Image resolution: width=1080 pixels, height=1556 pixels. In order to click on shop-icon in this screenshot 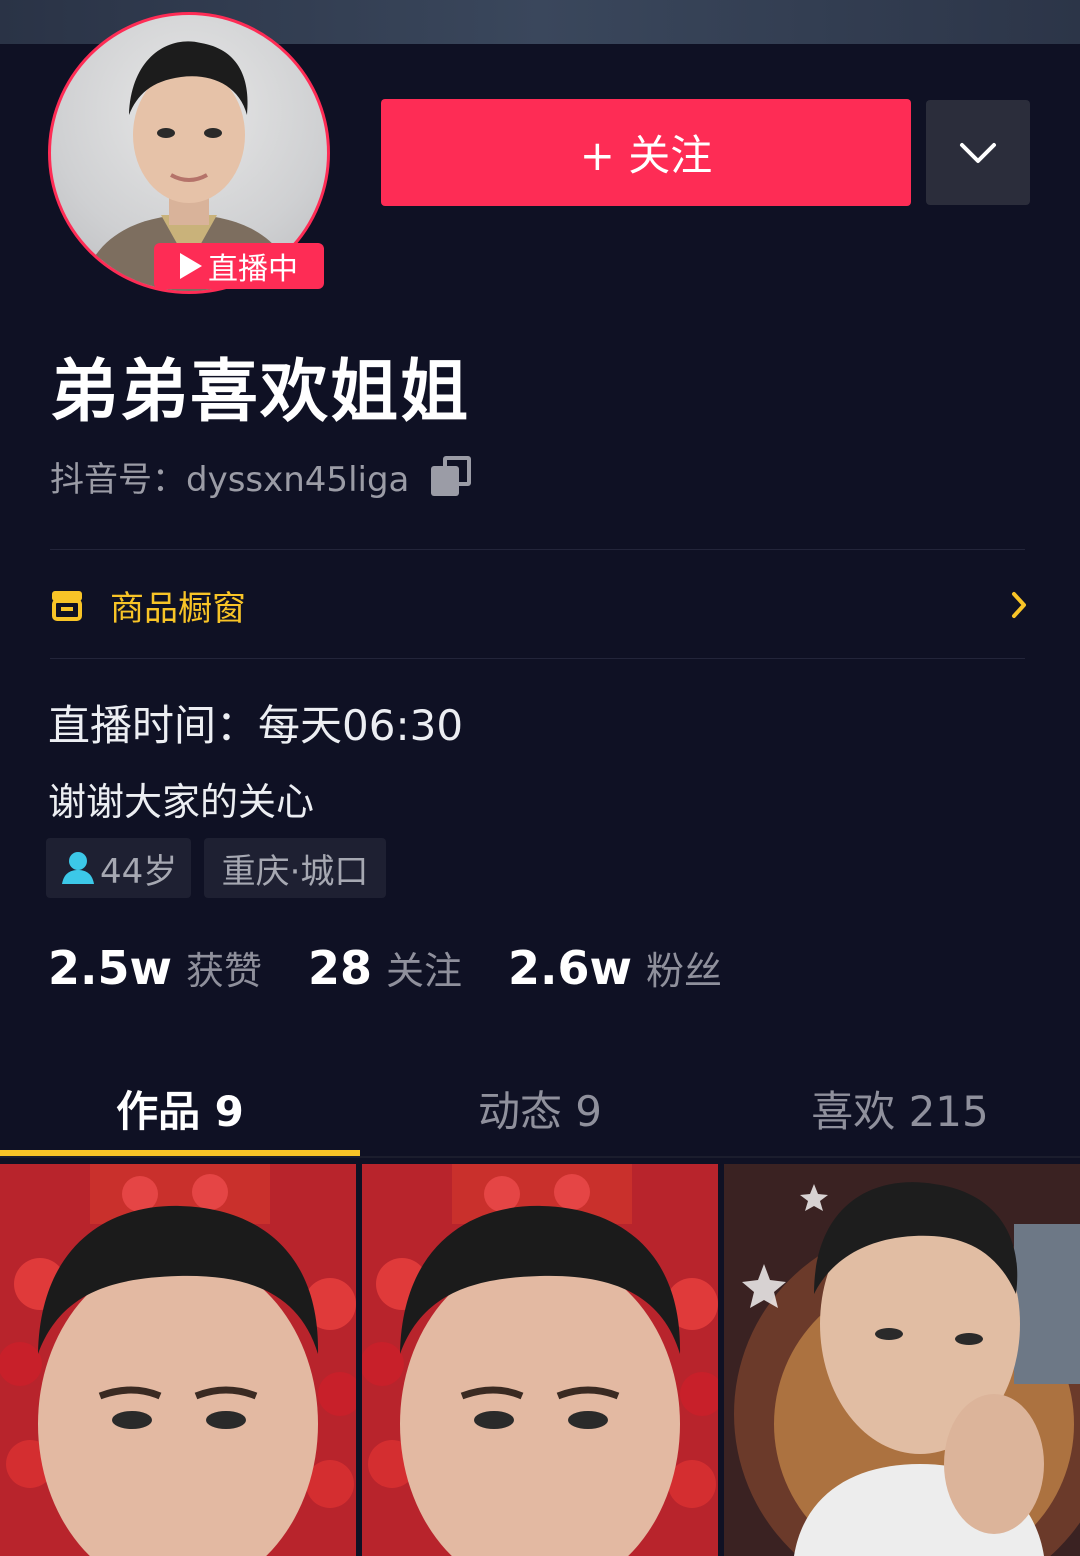, I will do `click(67, 606)`.